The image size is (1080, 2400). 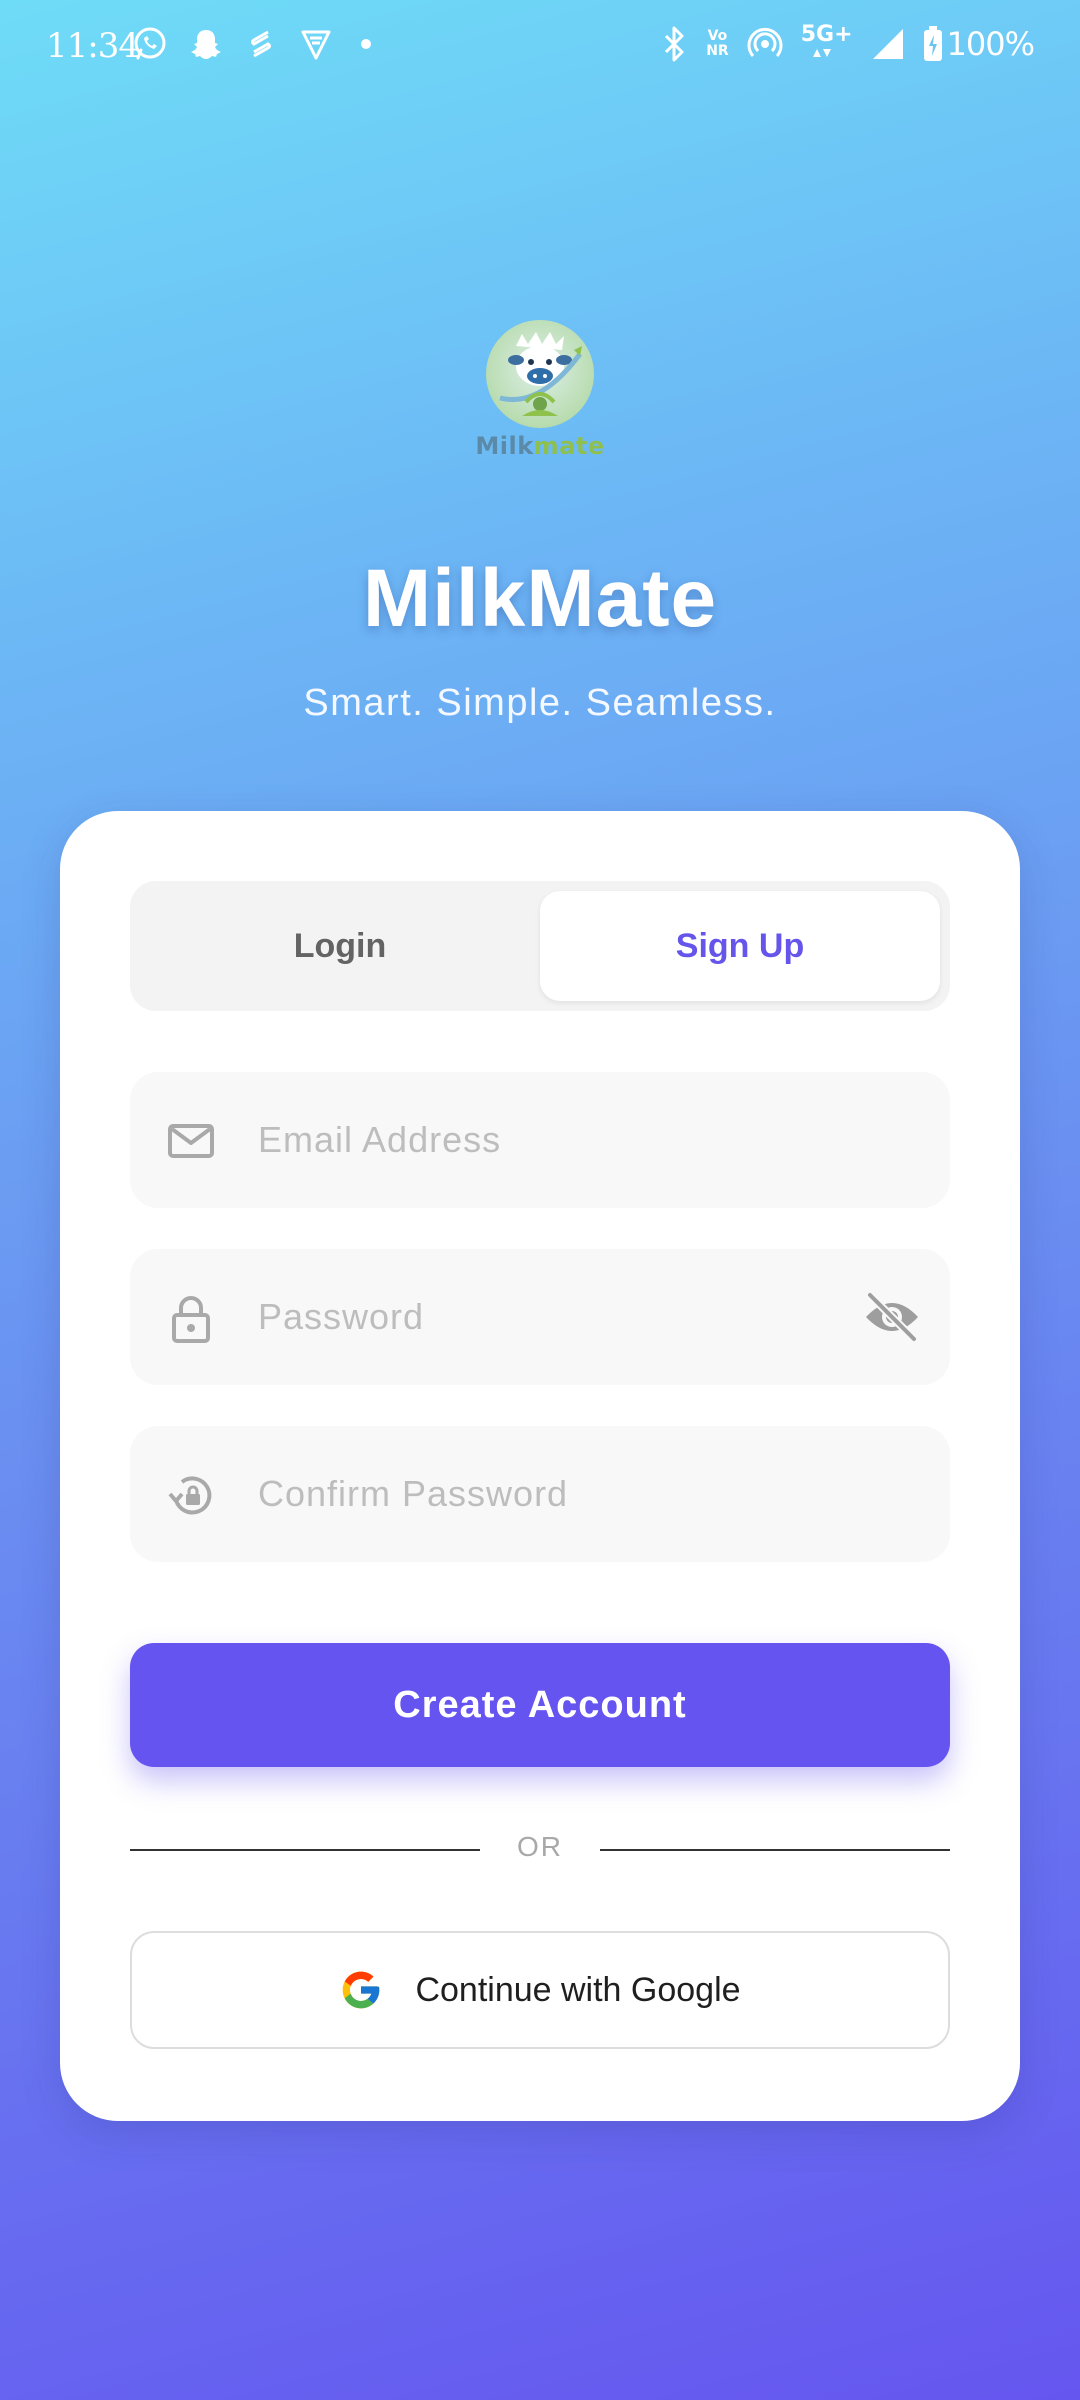 What do you see at coordinates (261, 44) in the screenshot?
I see `sync-app-icon` at bounding box center [261, 44].